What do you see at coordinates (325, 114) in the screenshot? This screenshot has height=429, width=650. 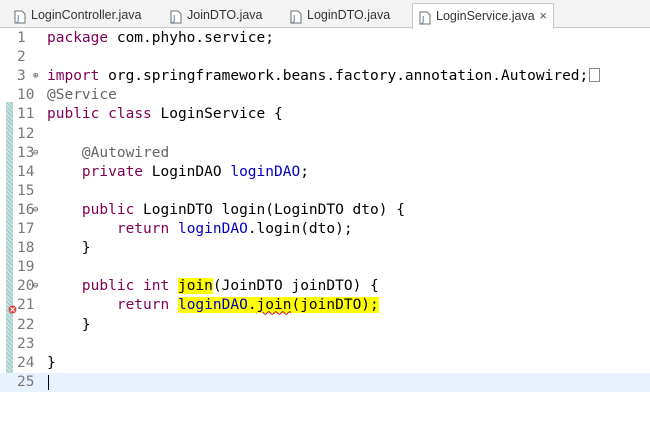 I see `code-line: 11 public class LoginService {` at bounding box center [325, 114].